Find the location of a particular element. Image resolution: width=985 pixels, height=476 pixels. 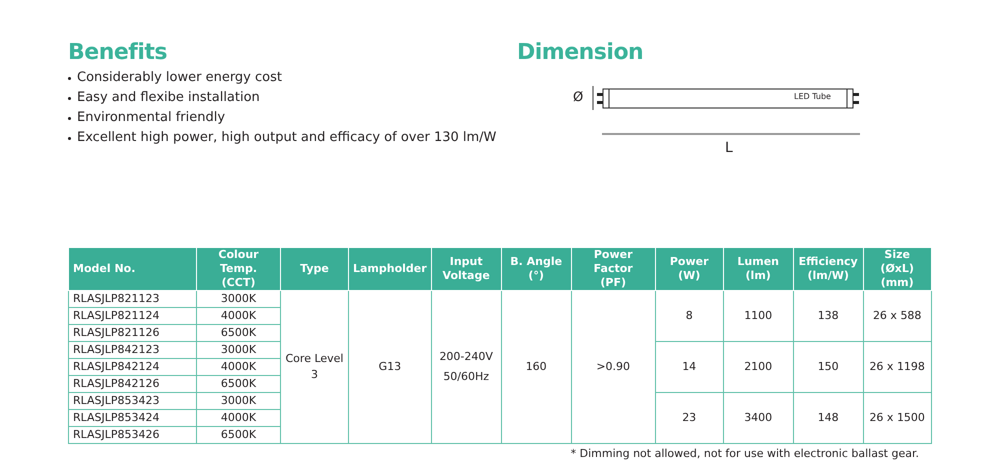

table-cell: 200-240V 50/60Hz is located at coordinates (466, 367).